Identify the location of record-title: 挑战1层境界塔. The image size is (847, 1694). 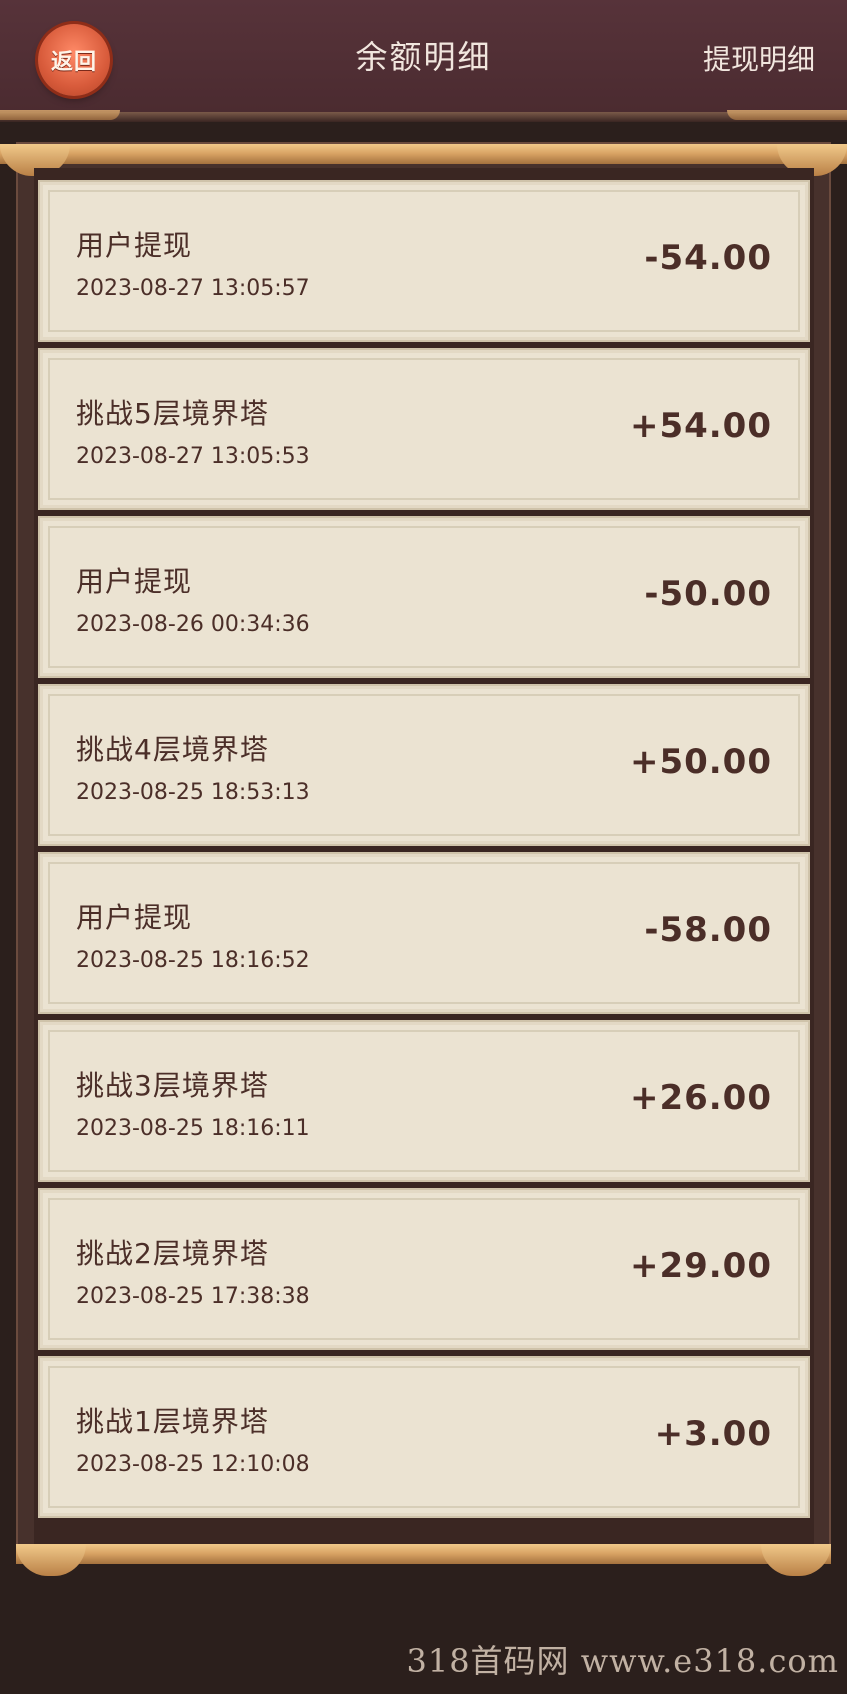
(172, 1421).